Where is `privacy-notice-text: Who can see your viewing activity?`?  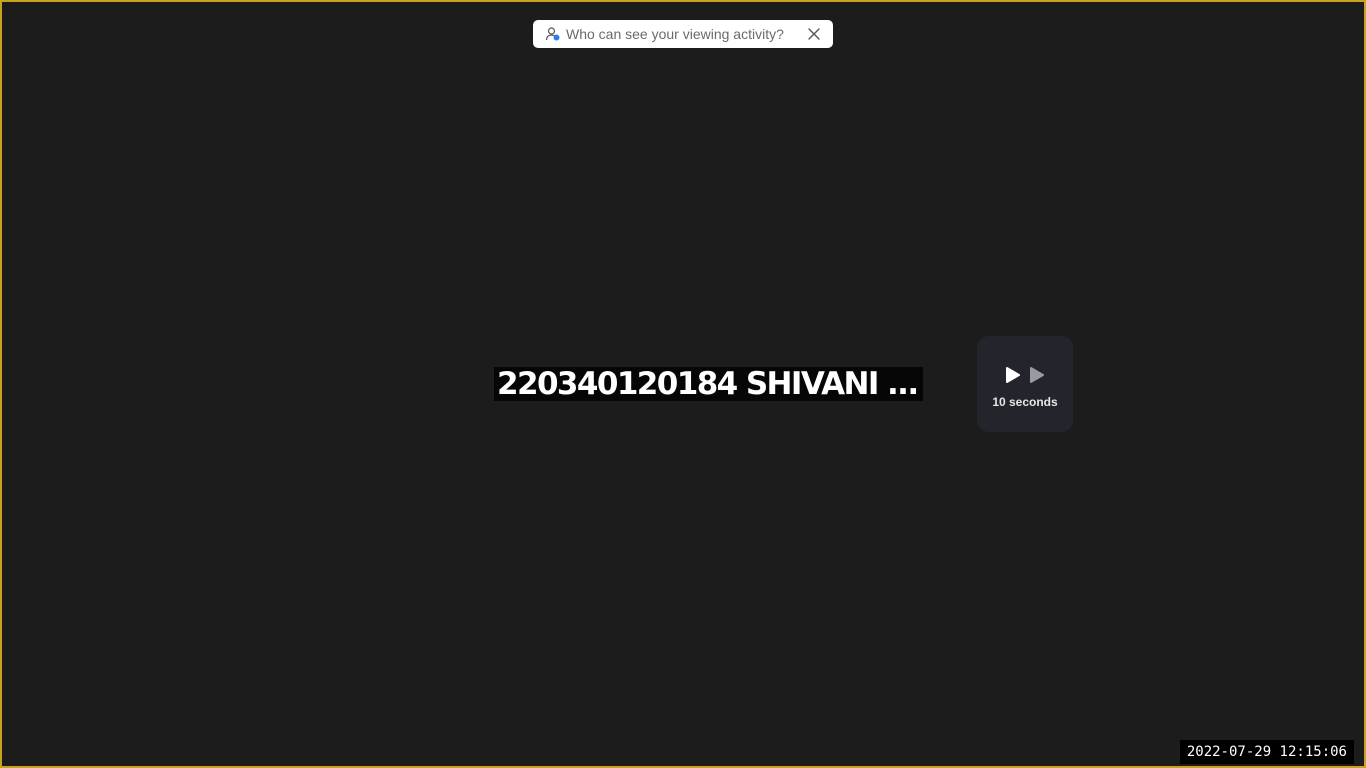
privacy-notice-text: Who can see your viewing activity? is located at coordinates (681, 34).